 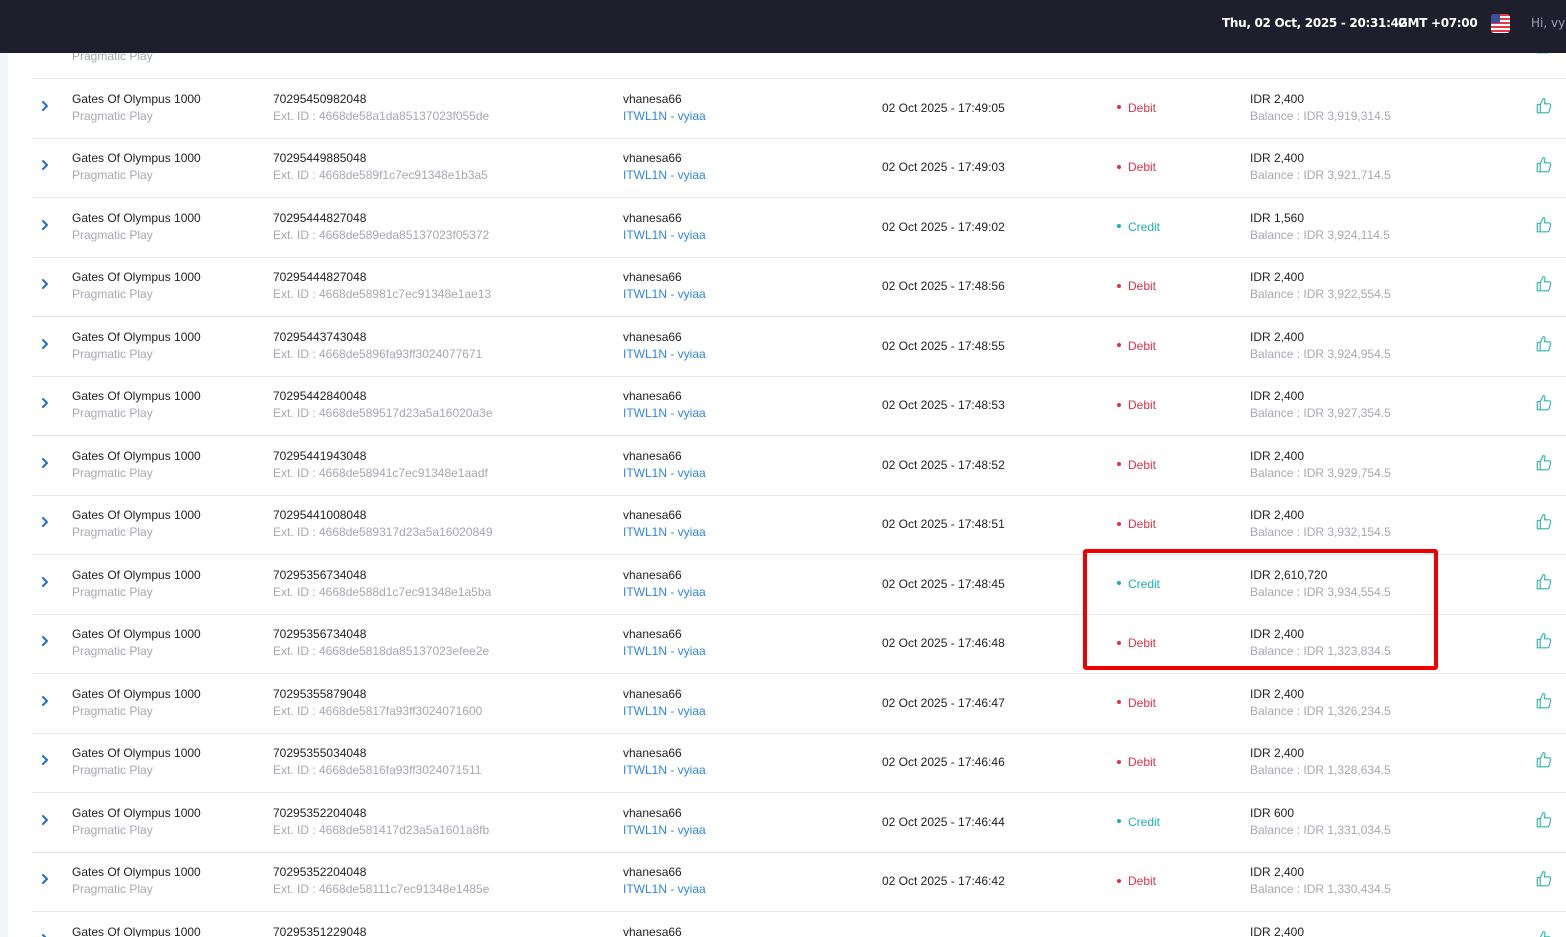 What do you see at coordinates (1138, 822) in the screenshot?
I see `transaction-type: Credit` at bounding box center [1138, 822].